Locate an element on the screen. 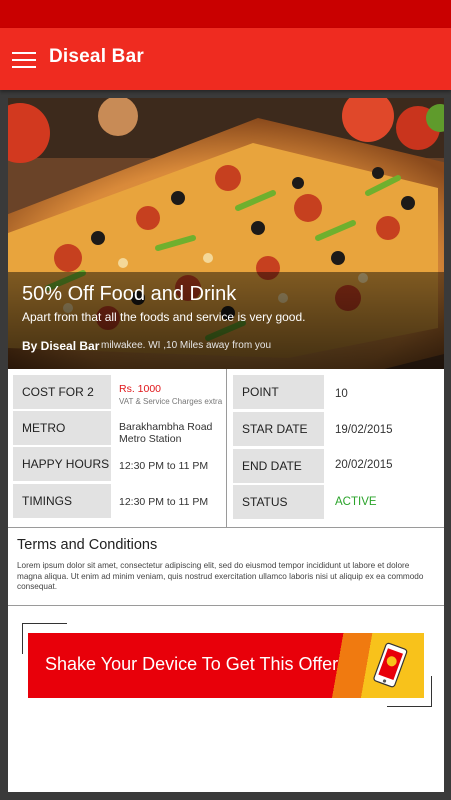  app-bar: Diseal Bar is located at coordinates (225, 59).